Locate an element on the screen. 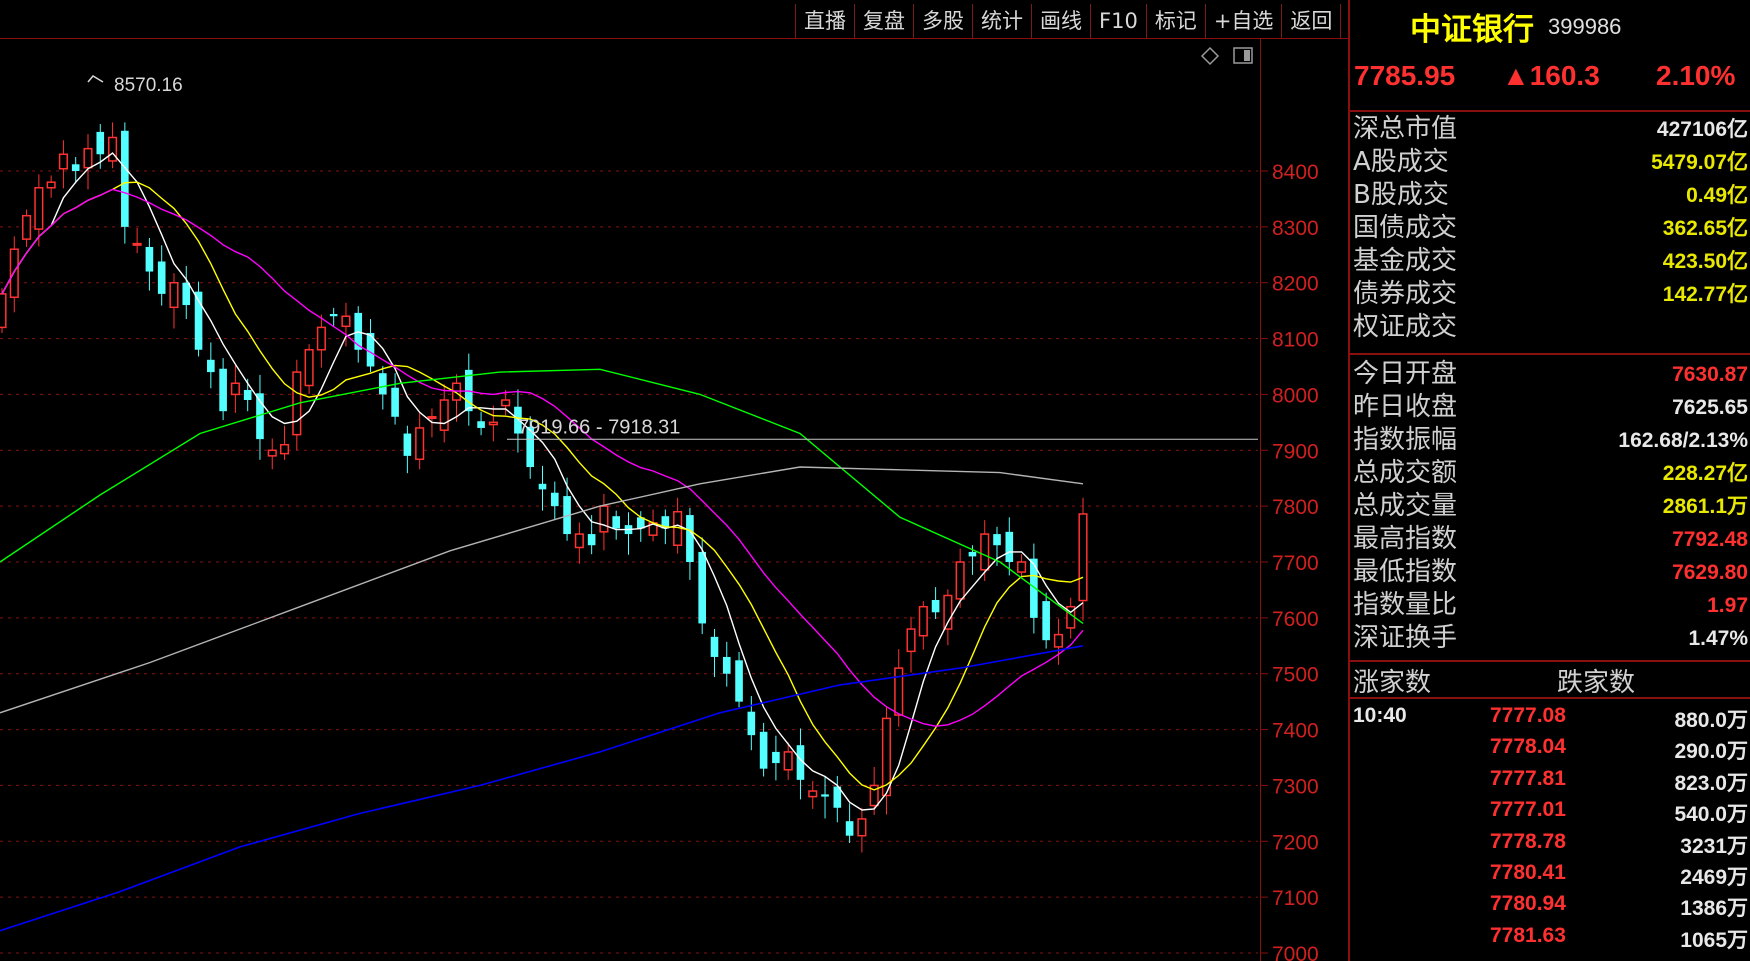 This screenshot has width=1750, height=961. tick-volume: 540.0万 is located at coordinates (1711, 815).